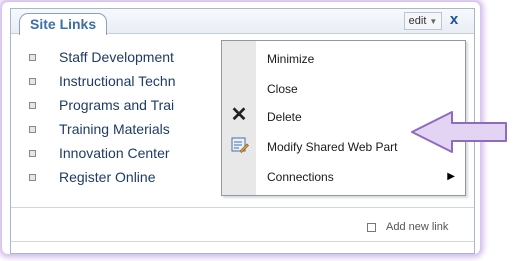 The image size is (513, 261). What do you see at coordinates (240, 145) in the screenshot?
I see `edit-web-part-icon` at bounding box center [240, 145].